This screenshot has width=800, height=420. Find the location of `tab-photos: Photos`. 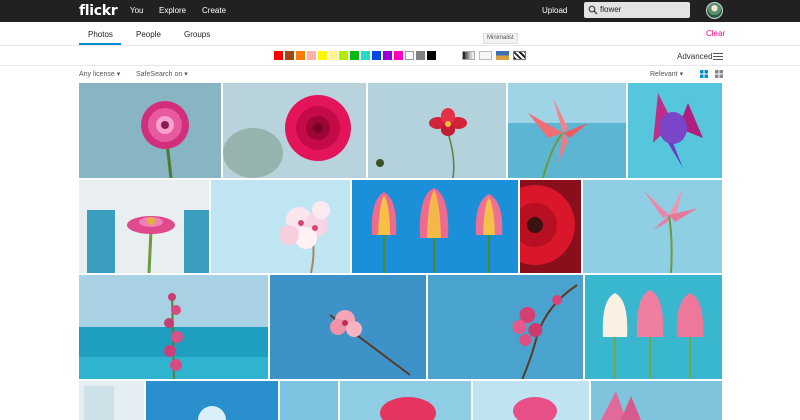

tab-photos: Photos is located at coordinates (100, 34).